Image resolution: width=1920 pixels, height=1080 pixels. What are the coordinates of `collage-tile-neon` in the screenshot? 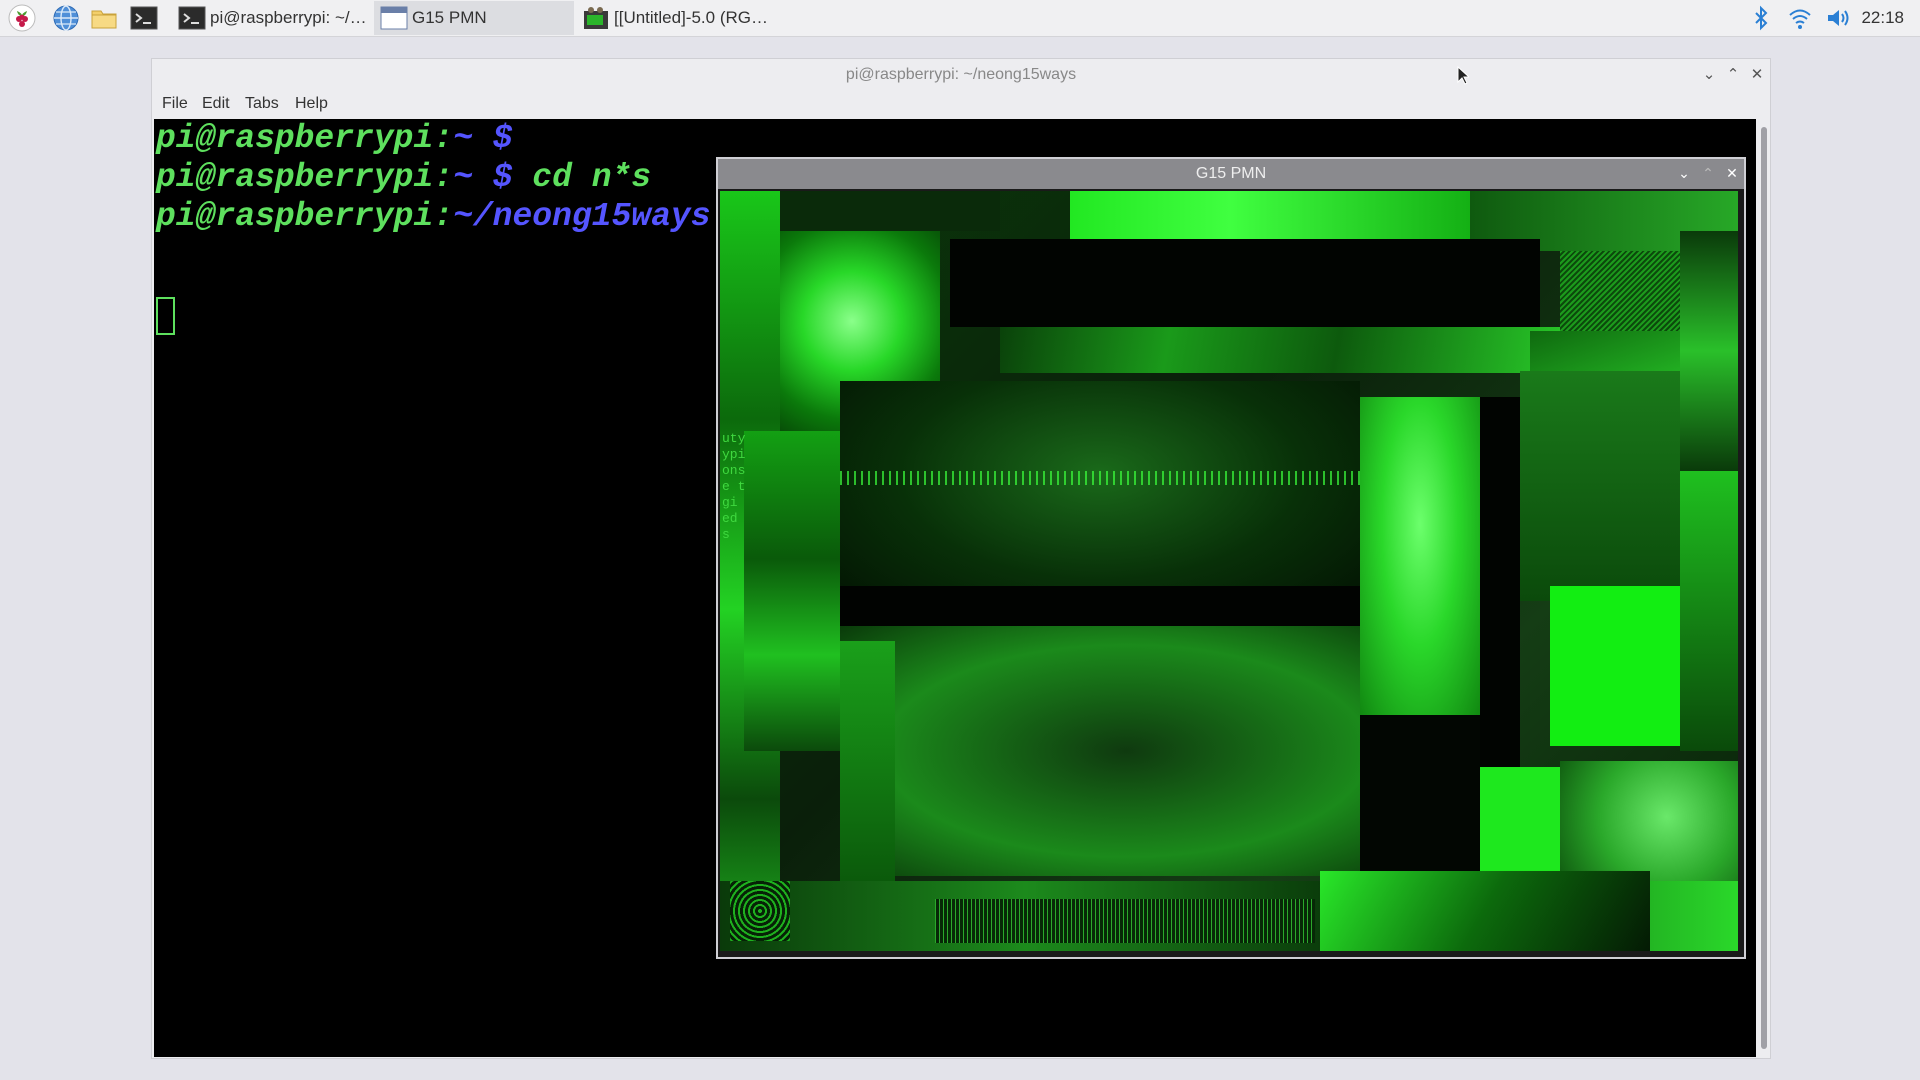 It's located at (1615, 666).